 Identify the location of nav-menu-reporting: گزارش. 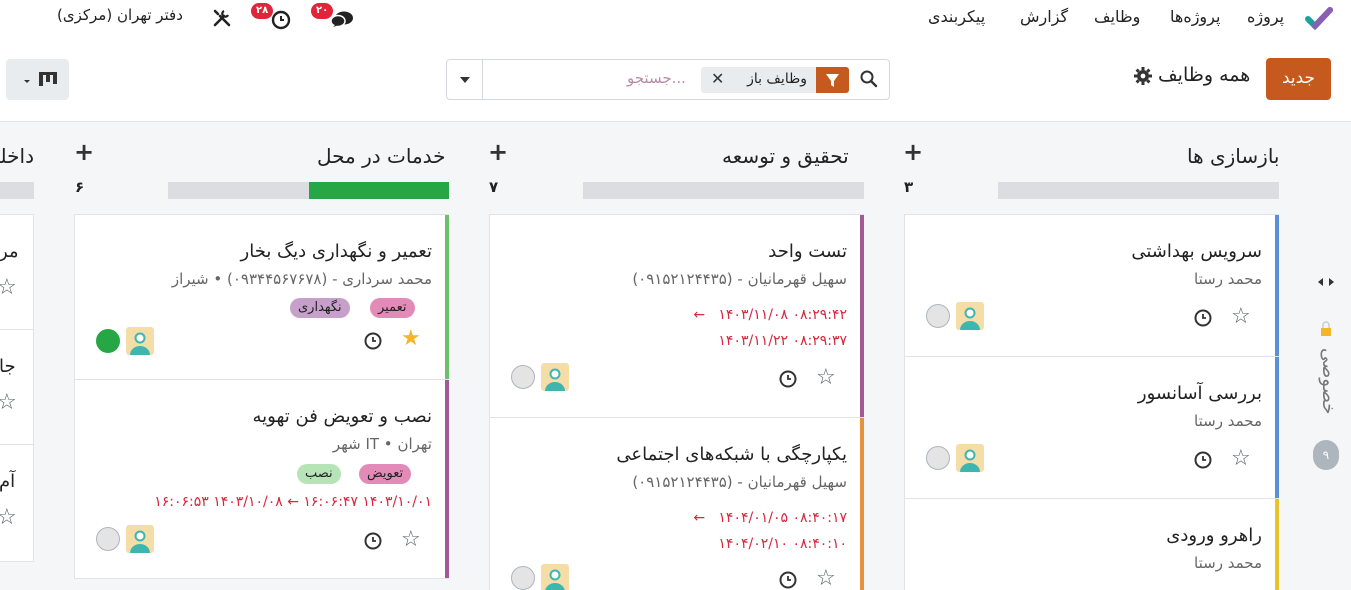
(1044, 16).